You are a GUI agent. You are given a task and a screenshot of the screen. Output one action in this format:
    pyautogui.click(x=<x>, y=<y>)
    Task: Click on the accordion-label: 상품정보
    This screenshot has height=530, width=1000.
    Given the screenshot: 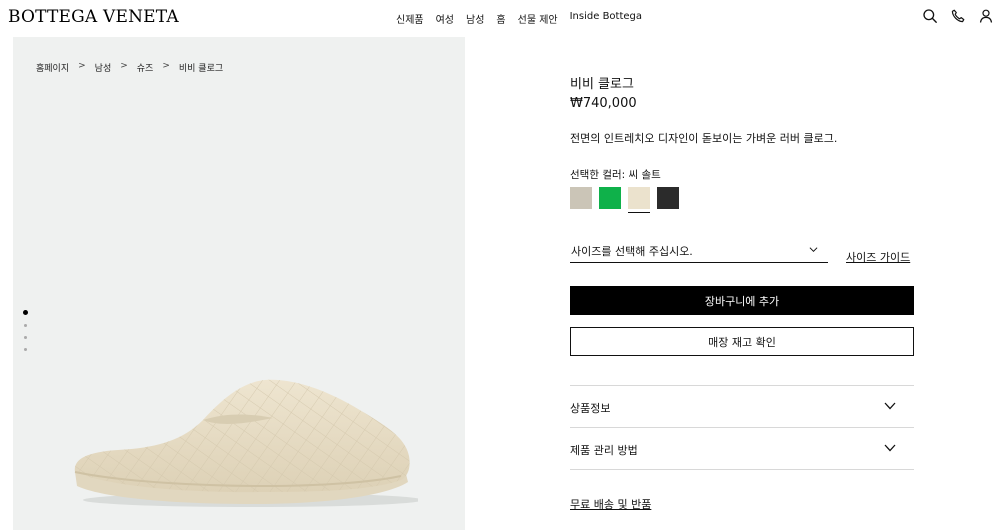 What is the action you would take?
    pyautogui.click(x=590, y=408)
    